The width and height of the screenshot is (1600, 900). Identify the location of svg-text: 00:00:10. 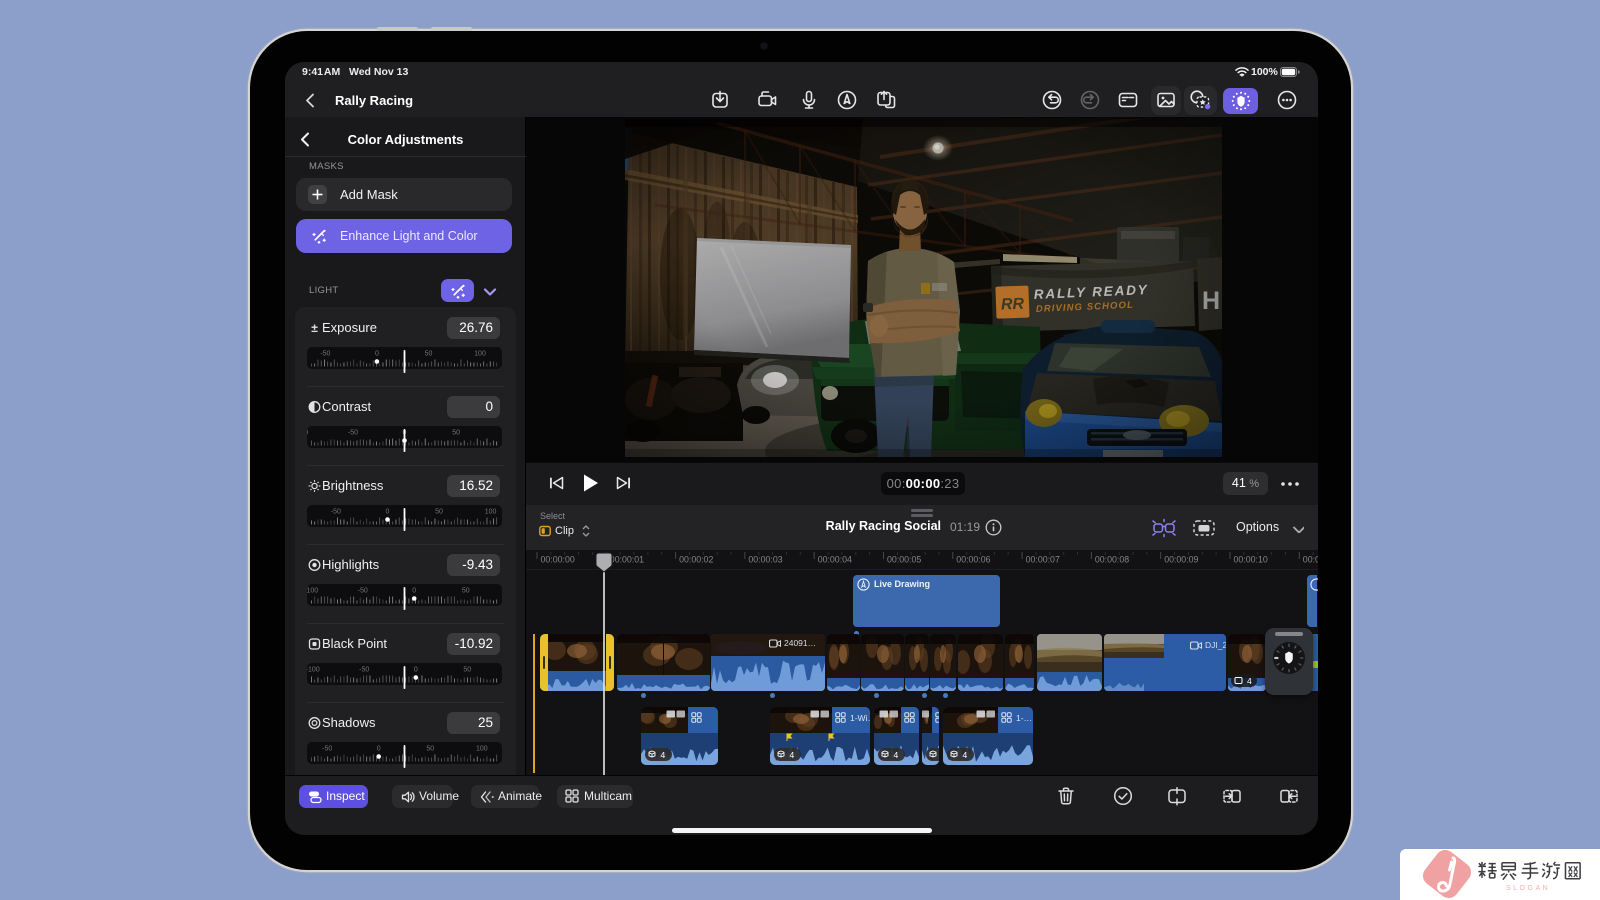
(1251, 560).